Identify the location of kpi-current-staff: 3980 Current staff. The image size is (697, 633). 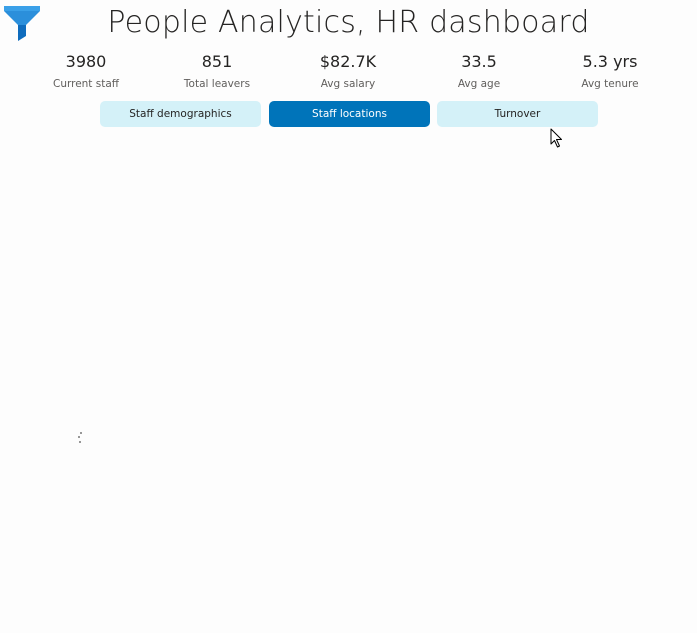
(86, 71).